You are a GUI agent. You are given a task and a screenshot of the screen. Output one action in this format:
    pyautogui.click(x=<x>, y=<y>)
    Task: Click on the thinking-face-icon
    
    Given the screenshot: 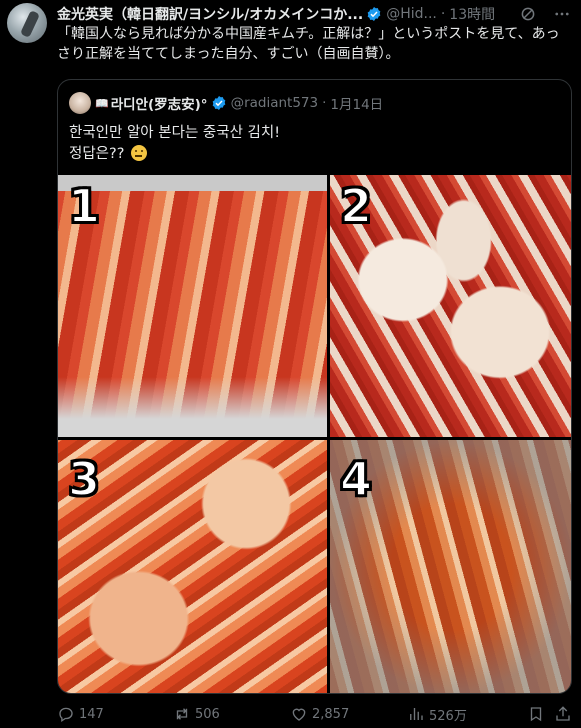 What is the action you would take?
    pyautogui.click(x=139, y=153)
    